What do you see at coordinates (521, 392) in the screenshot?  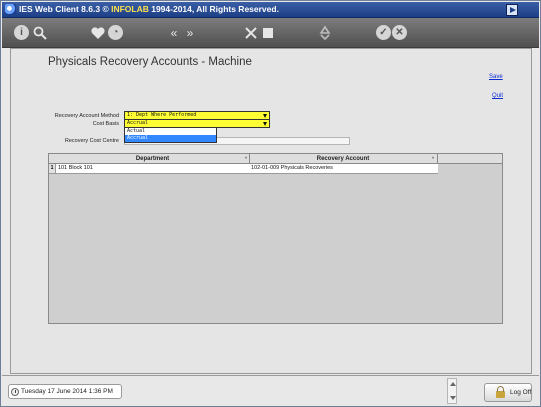 I see `log-off-label: Log Off` at bounding box center [521, 392].